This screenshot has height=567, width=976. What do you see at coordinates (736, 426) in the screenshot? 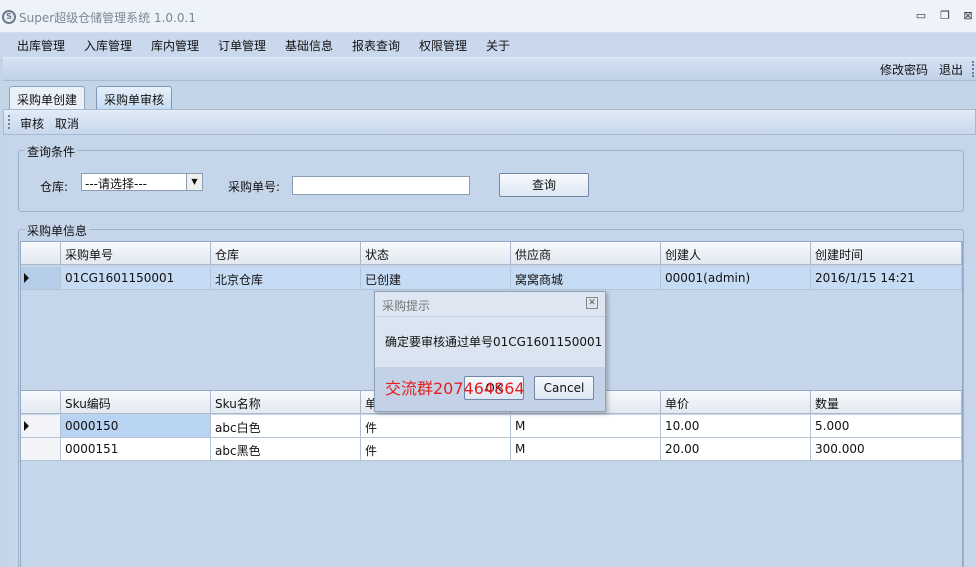
I see `cell-price: 10.00` at bounding box center [736, 426].